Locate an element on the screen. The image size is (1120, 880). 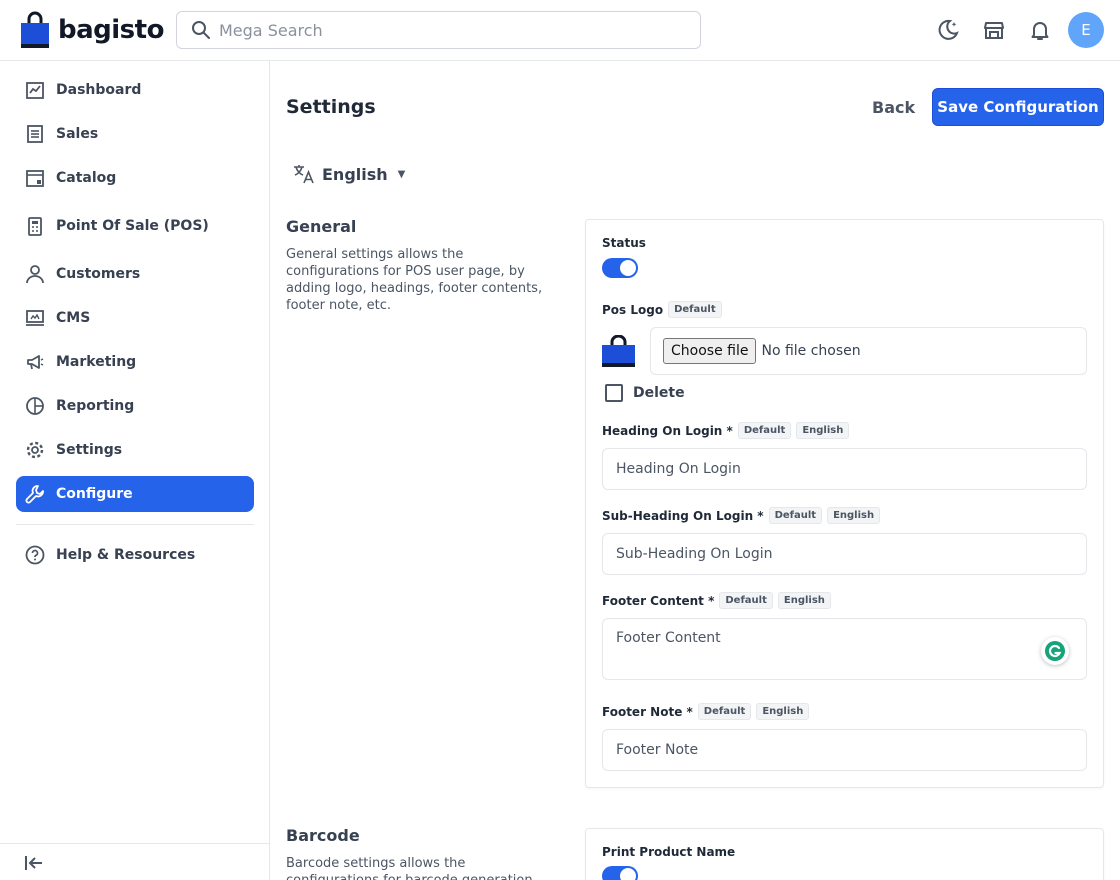
print-product-name-label: Print Product Name is located at coordinates (669, 852).